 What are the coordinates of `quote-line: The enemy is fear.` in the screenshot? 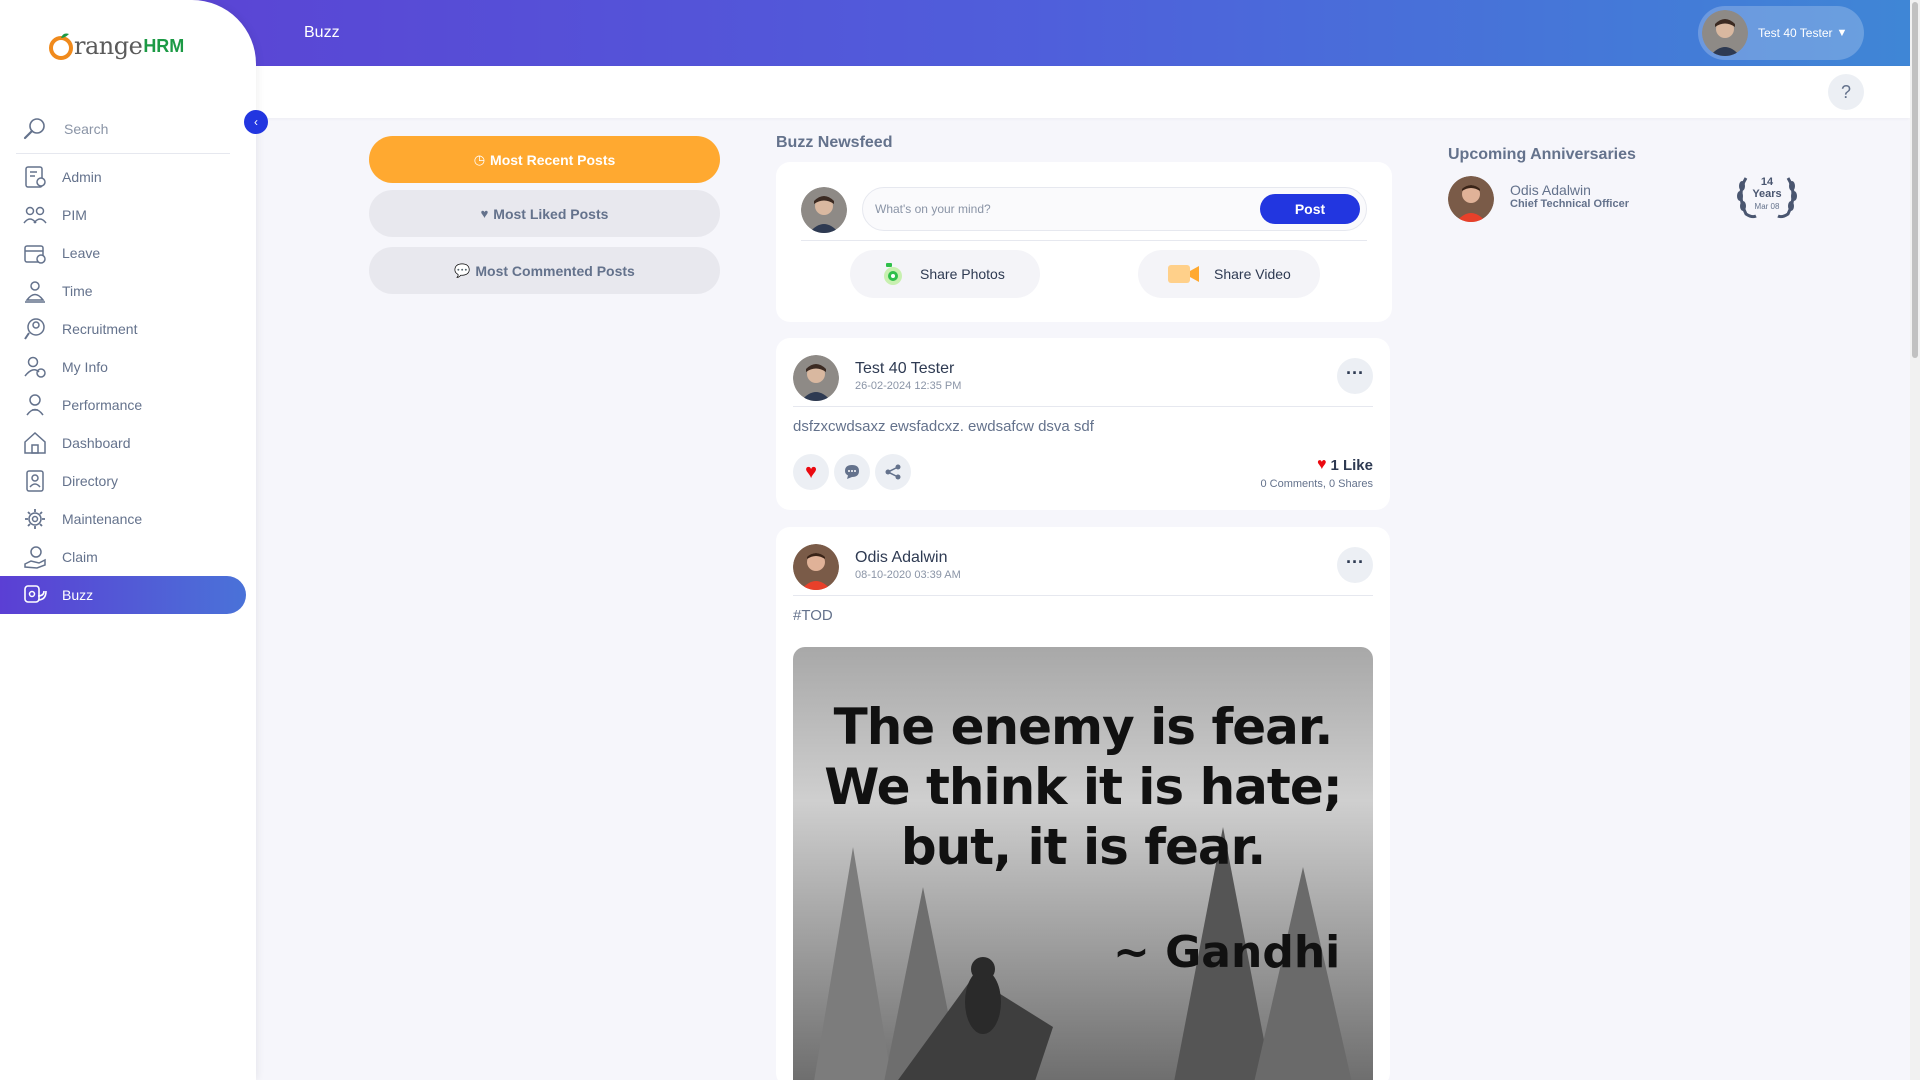 It's located at (1083, 727).